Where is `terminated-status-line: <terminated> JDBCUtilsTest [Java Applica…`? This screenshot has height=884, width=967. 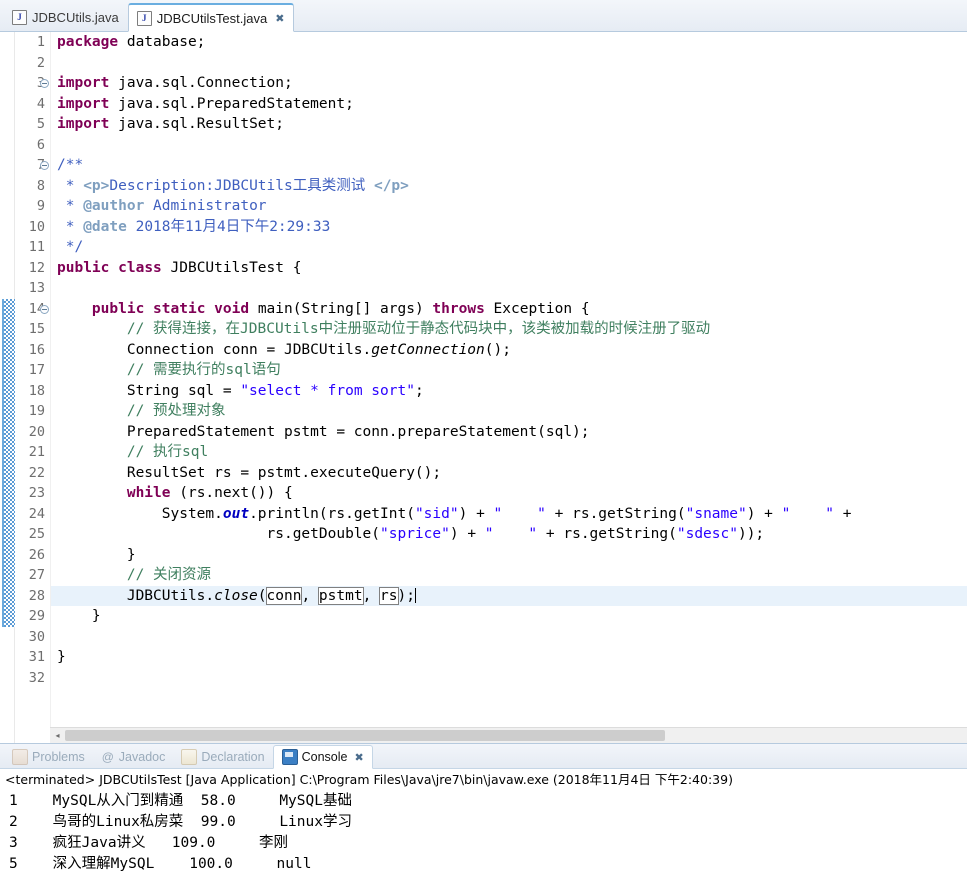
terminated-status-line: <terminated> JDBCUtilsTest [Java Applica… is located at coordinates (369, 779).